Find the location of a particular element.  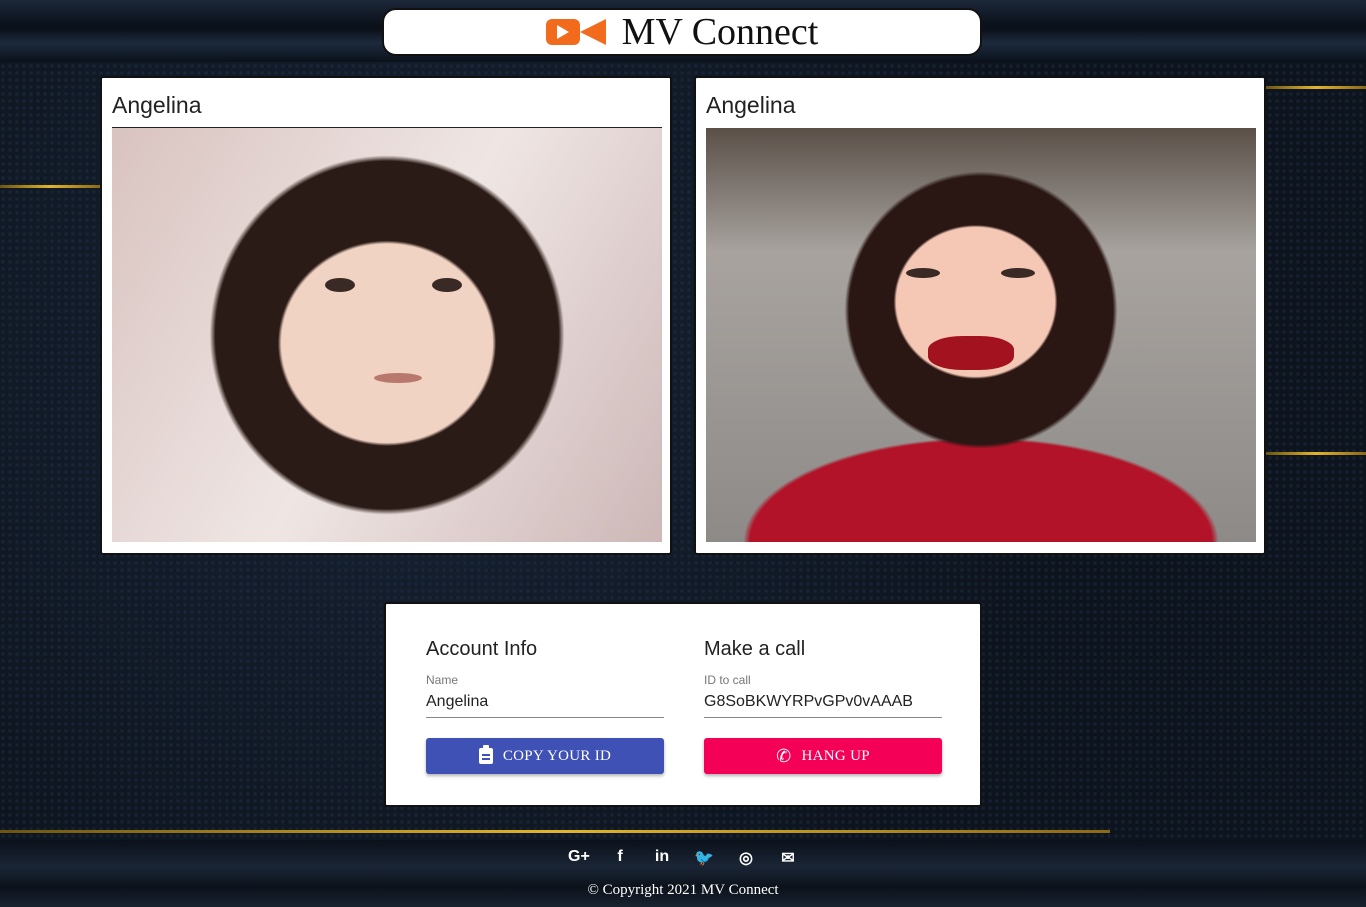

twitter-icon: 🐦 is located at coordinates (704, 858).